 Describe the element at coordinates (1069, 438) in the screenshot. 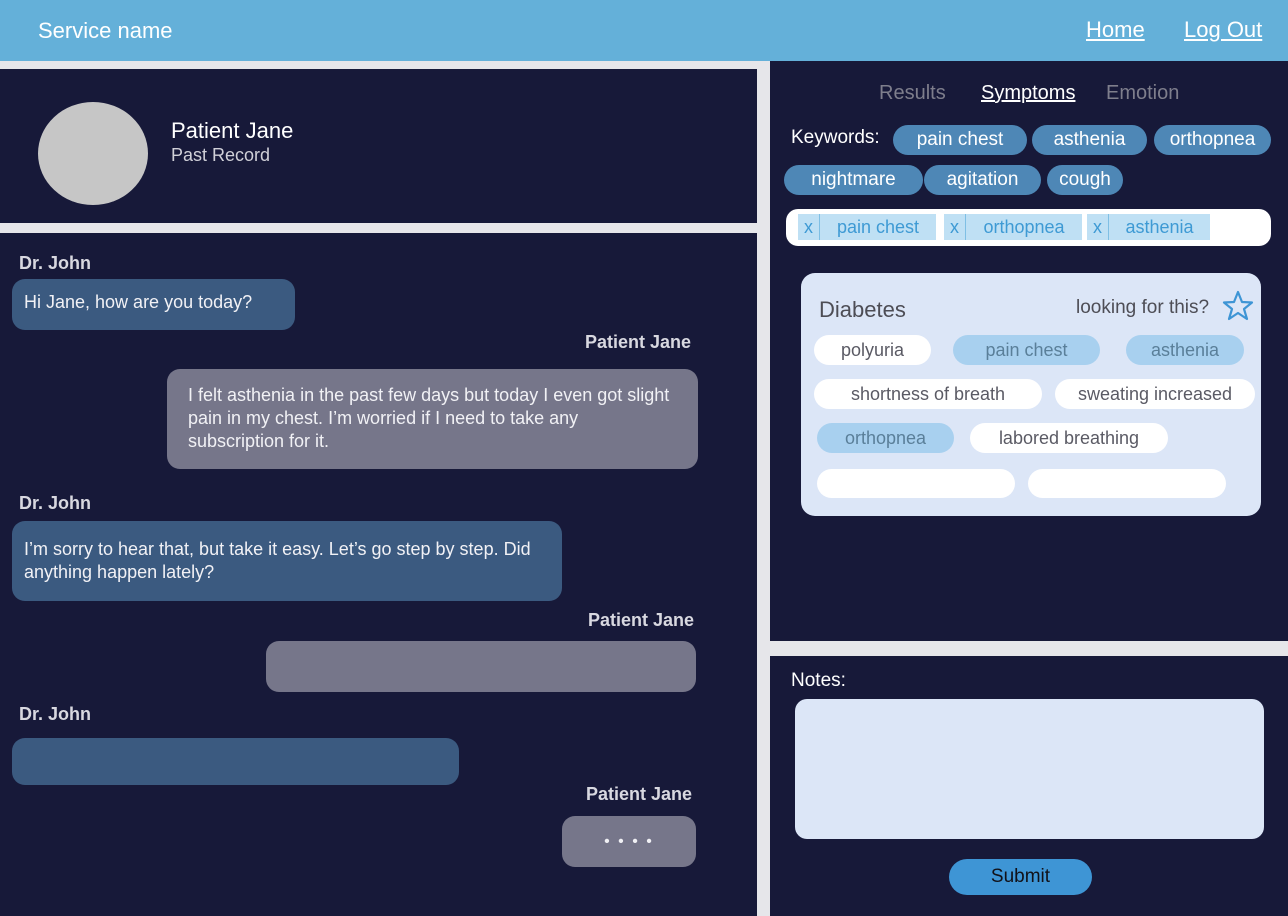

I see `symptom-pill: labored breathing` at that location.